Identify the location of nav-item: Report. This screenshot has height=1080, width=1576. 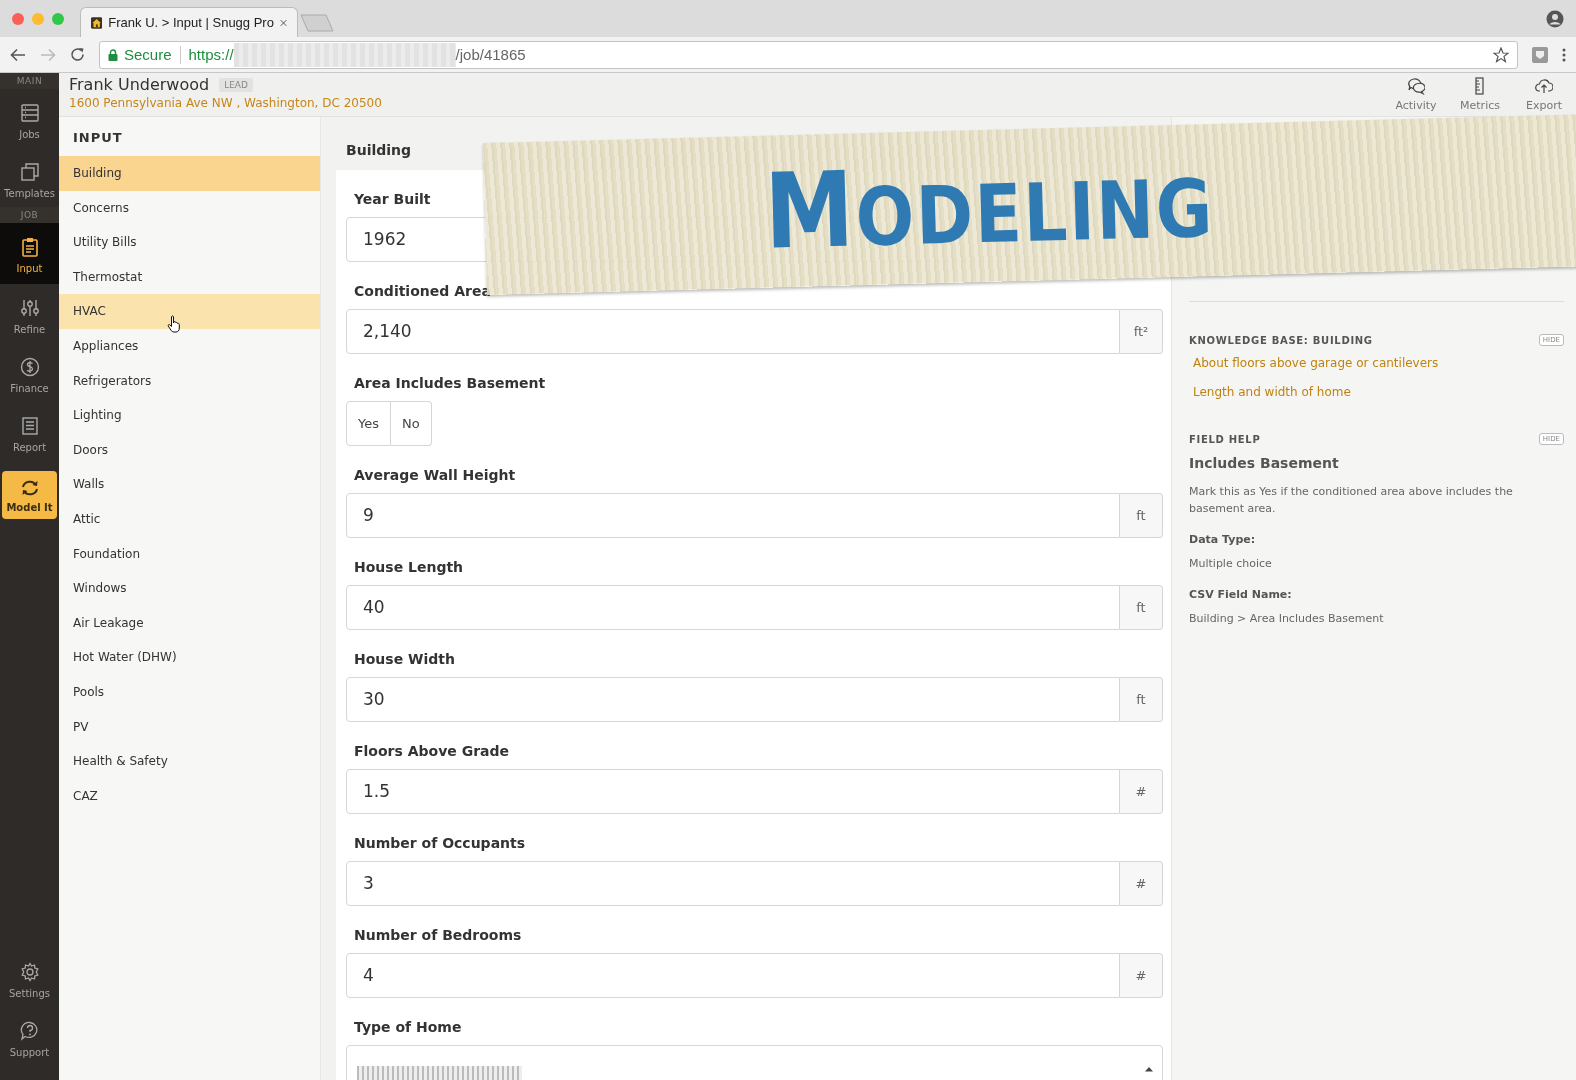
(29, 431).